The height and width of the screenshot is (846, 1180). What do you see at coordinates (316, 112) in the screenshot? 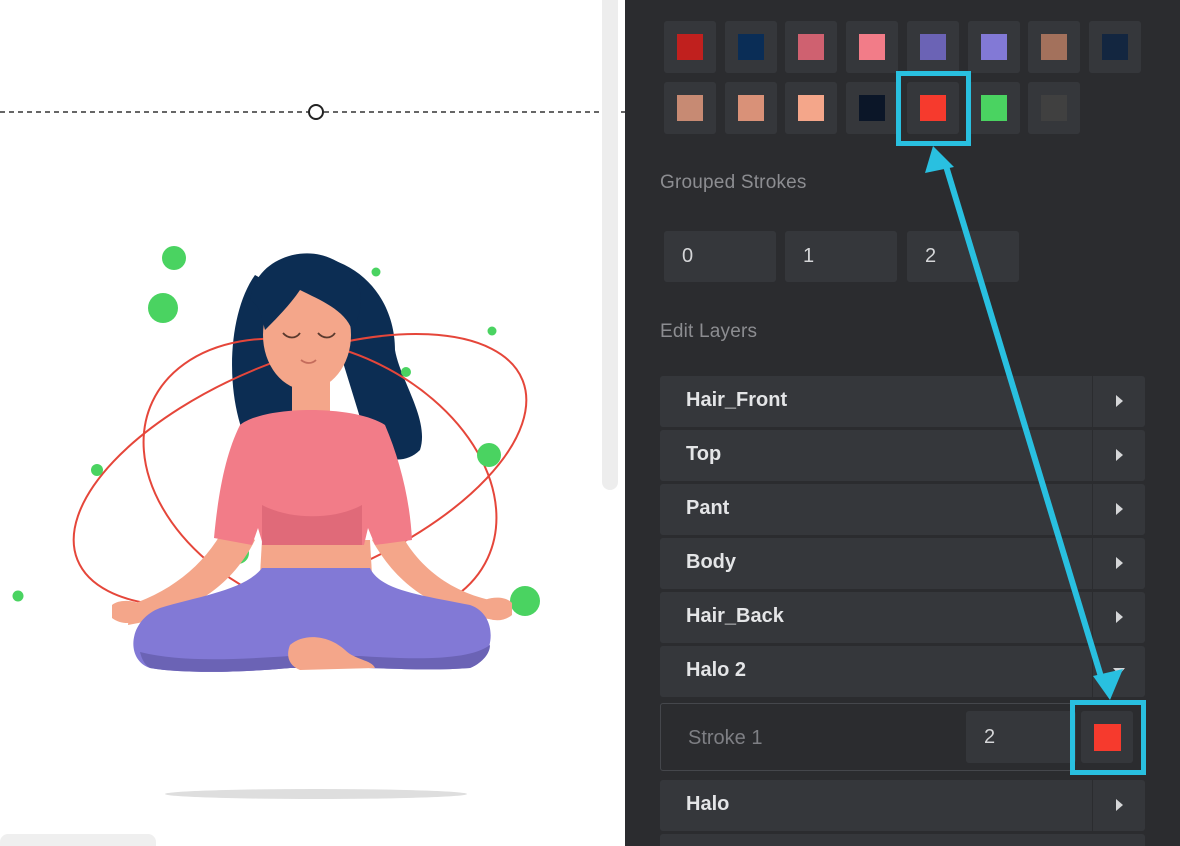
I see `path-handle` at bounding box center [316, 112].